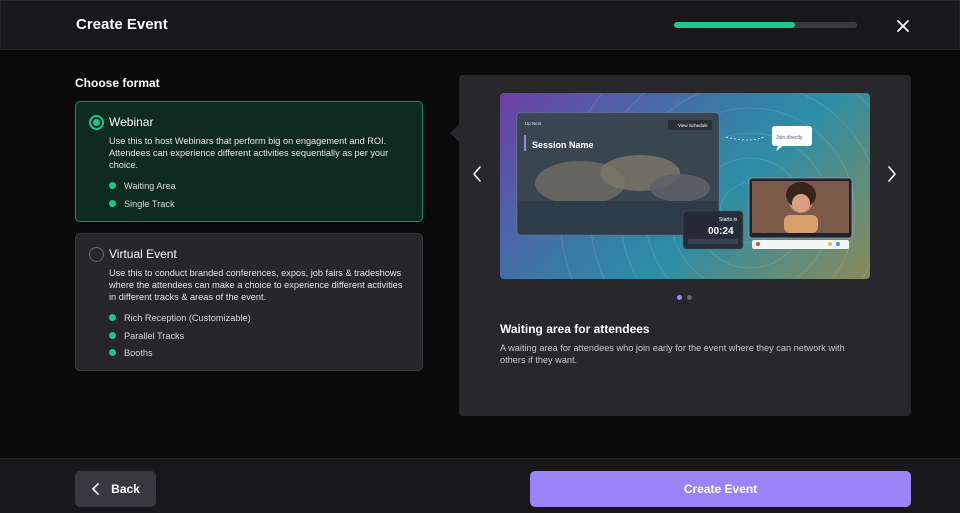 The image size is (960, 513). I want to click on feature-item: Booths, so click(180, 356).